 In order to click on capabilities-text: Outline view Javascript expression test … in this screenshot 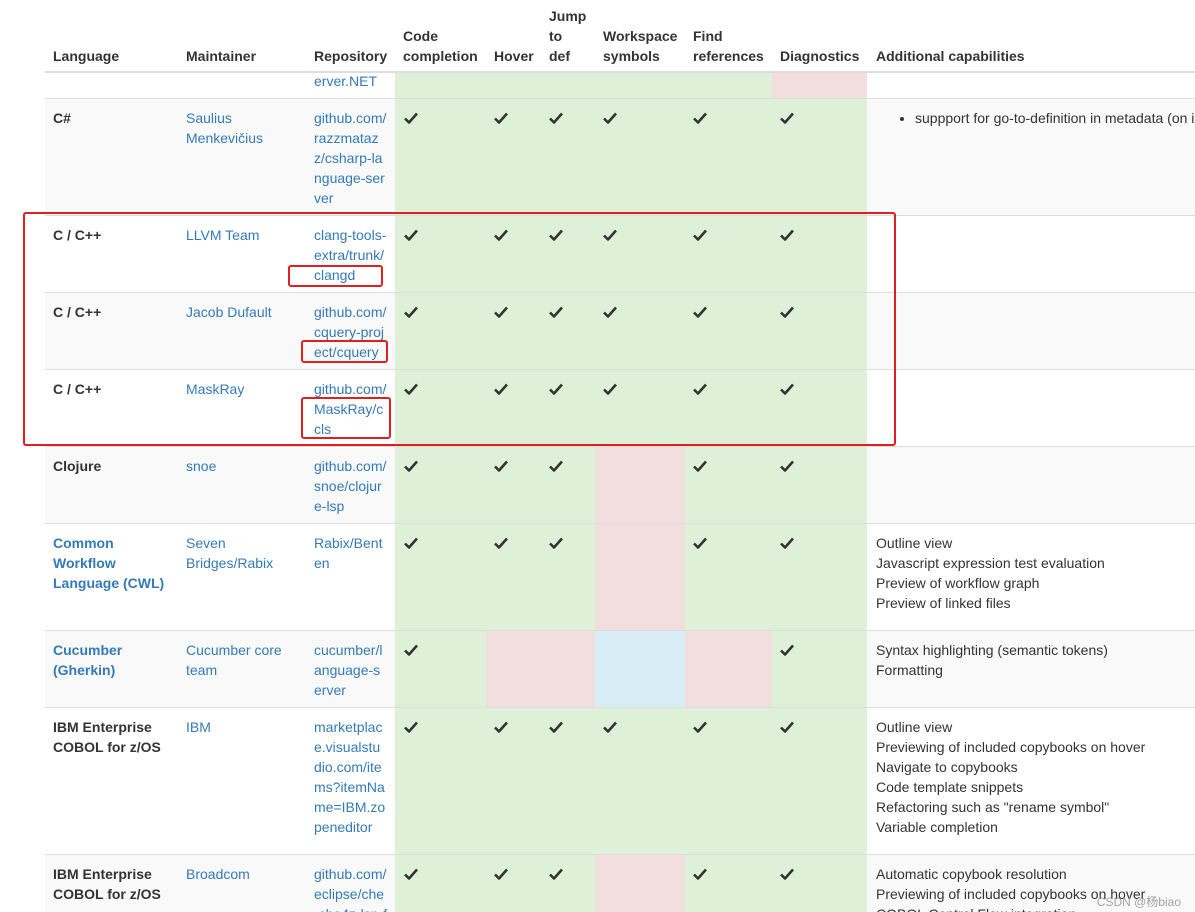, I will do `click(990, 573)`.